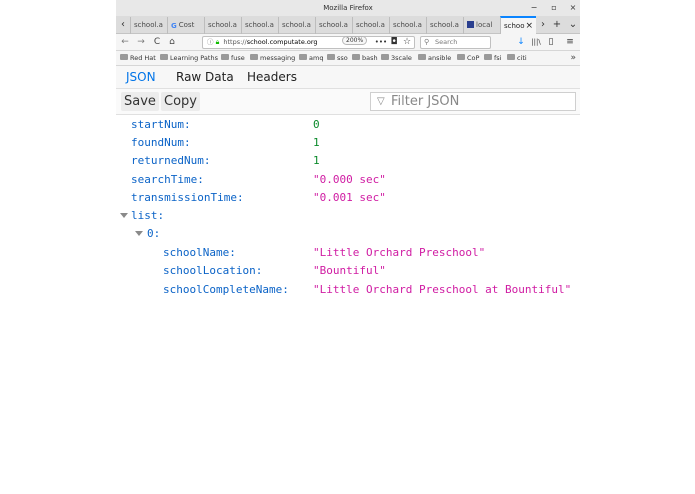  I want to click on bookmark-folder: fuse, so click(233, 58).